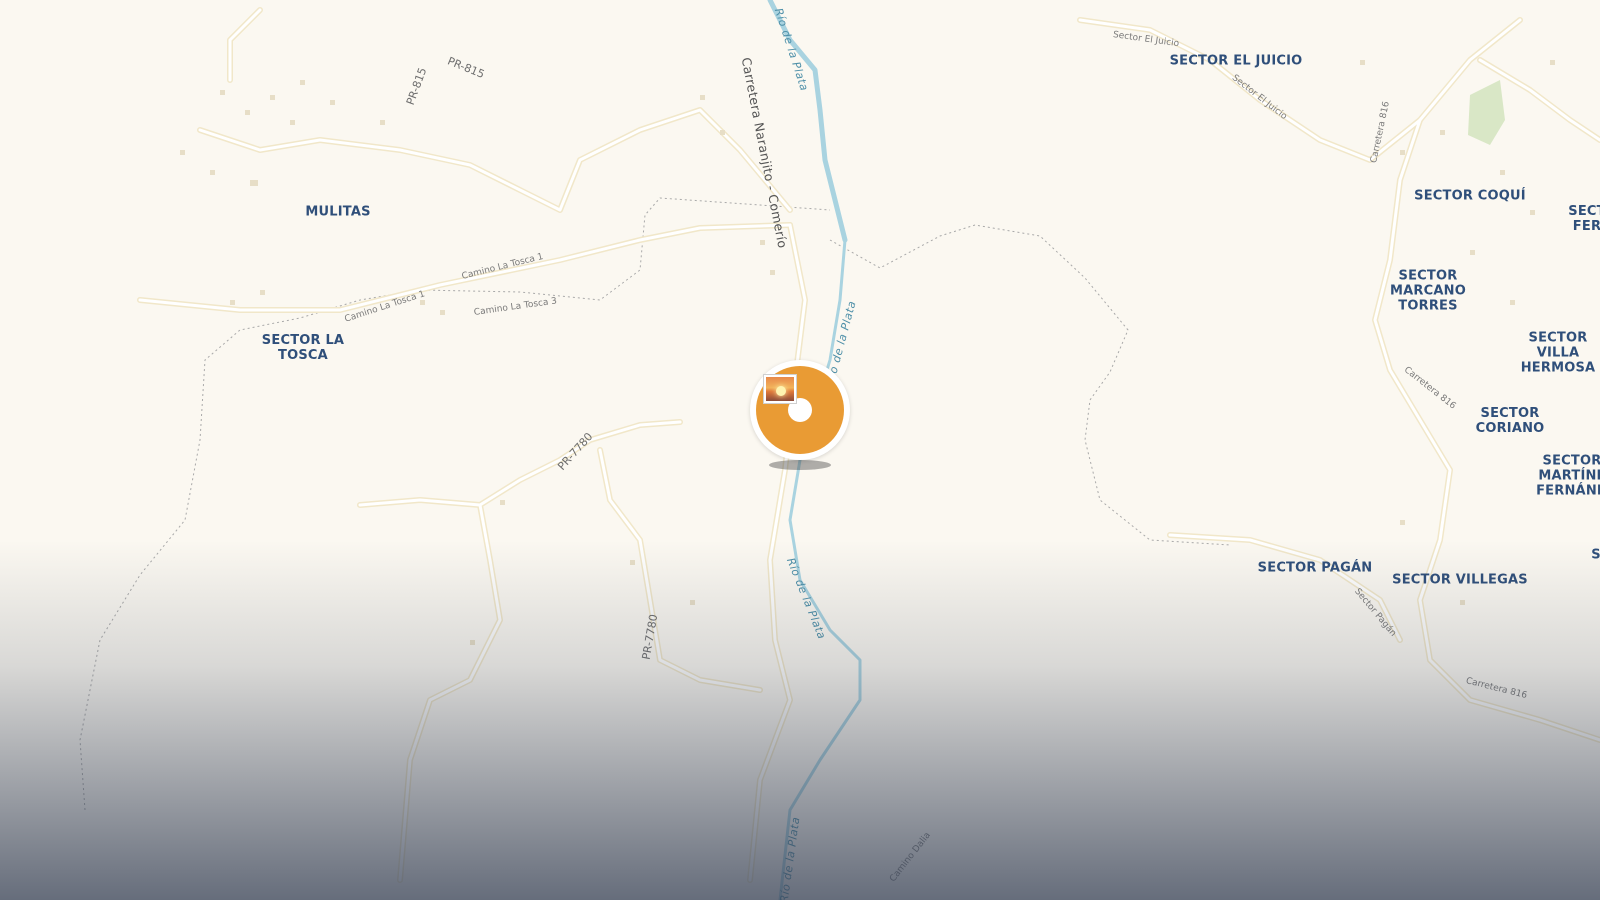  I want to click on place-label-mulitas: MULITAS, so click(337, 212).